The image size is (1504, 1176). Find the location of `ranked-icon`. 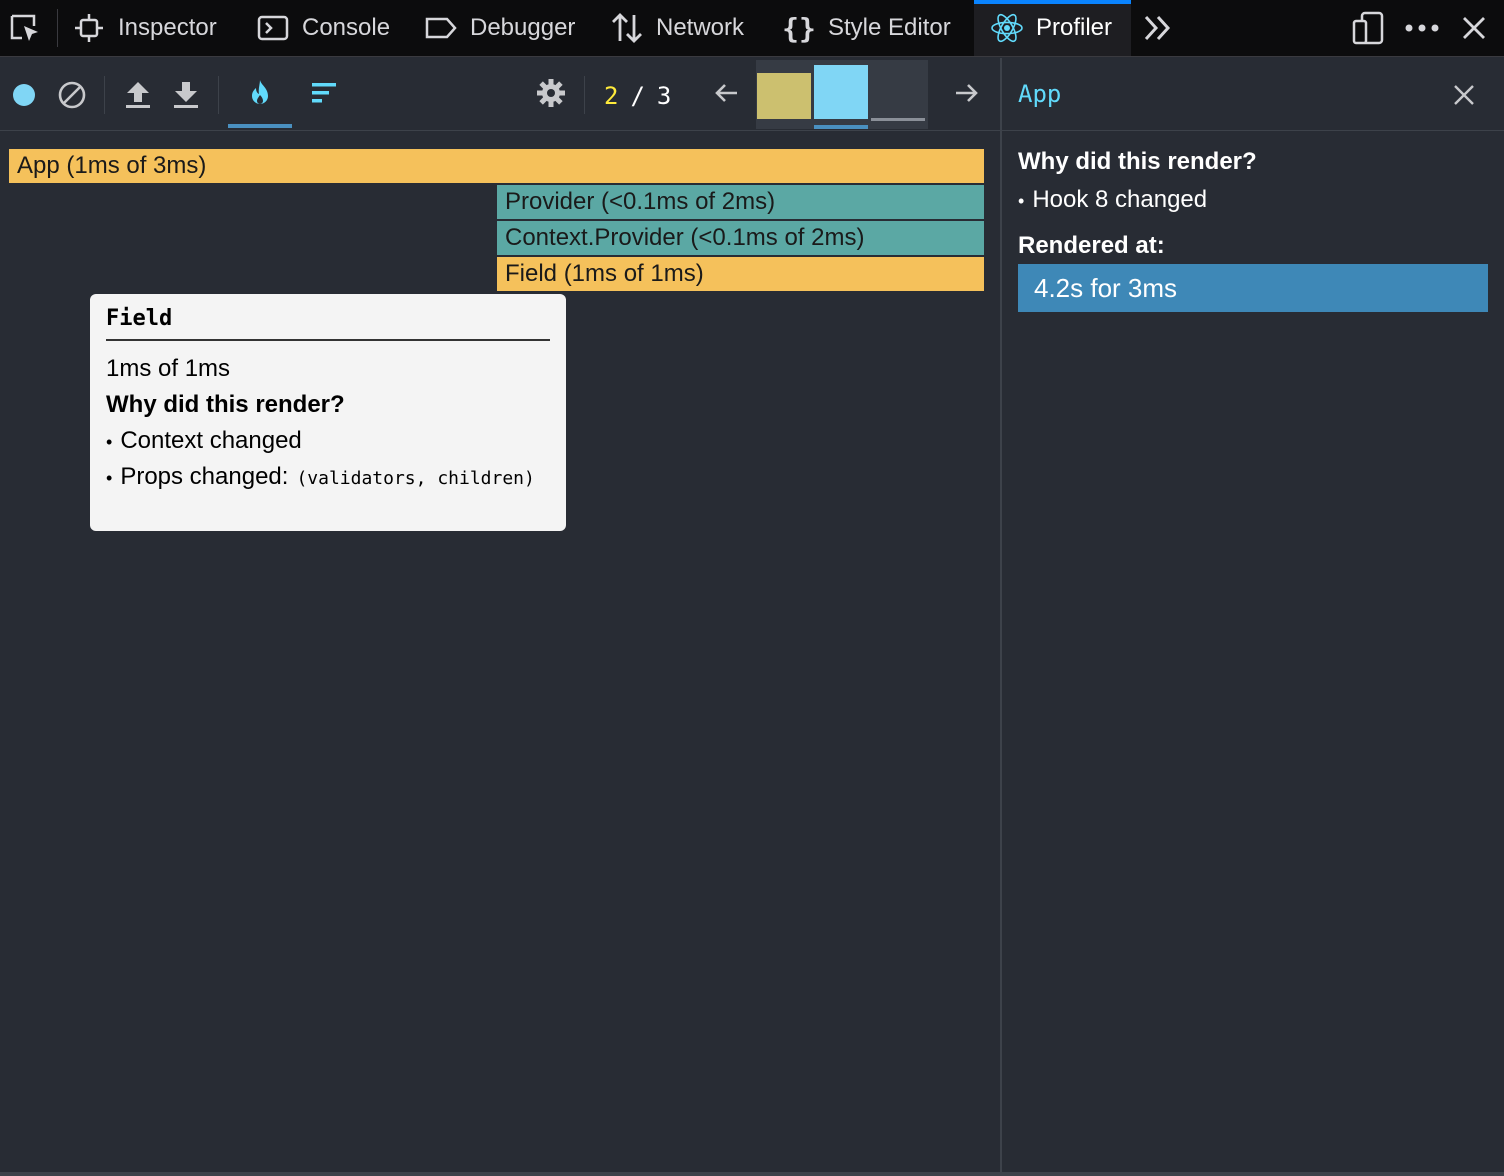

ranked-icon is located at coordinates (324, 95).